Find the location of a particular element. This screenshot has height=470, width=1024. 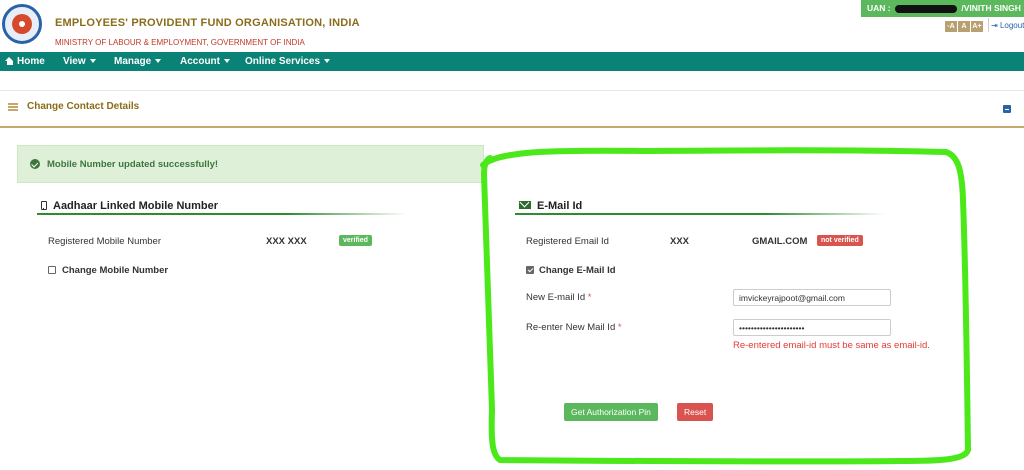

nav-item-view: View is located at coordinates (79, 61).